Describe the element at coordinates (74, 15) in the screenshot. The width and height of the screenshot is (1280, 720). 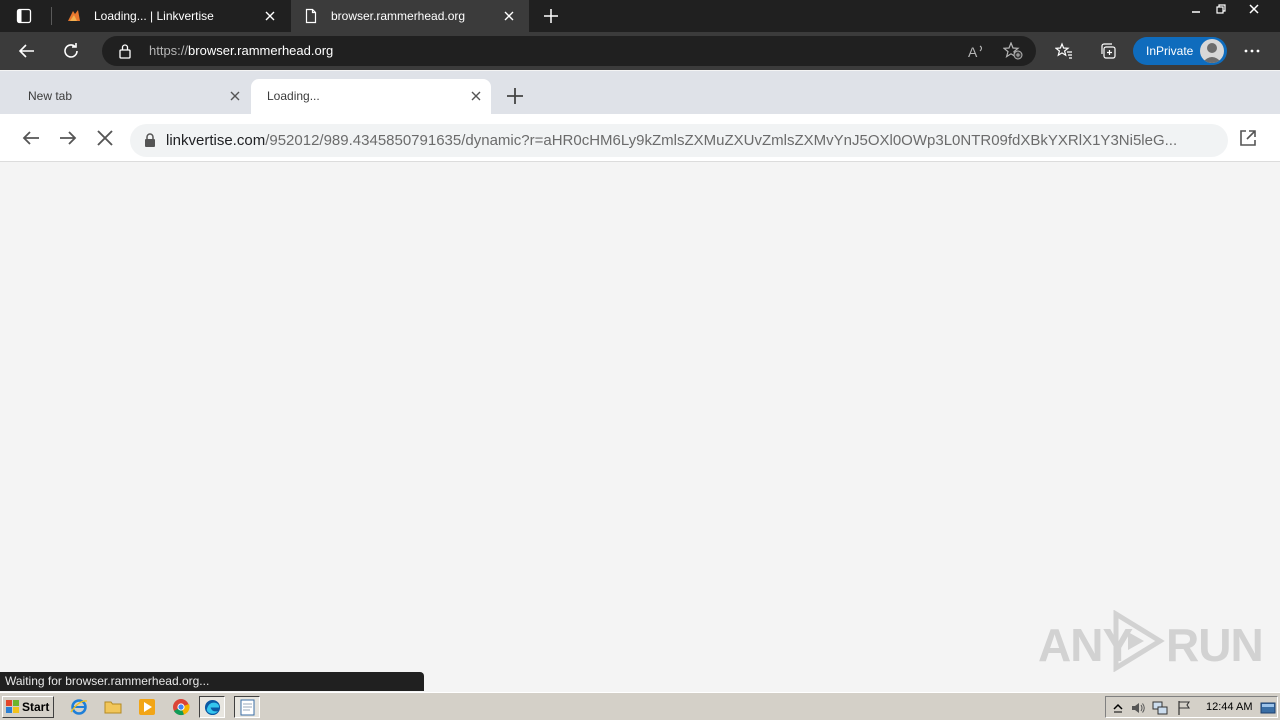
I see `linkvertise-favicon` at that location.